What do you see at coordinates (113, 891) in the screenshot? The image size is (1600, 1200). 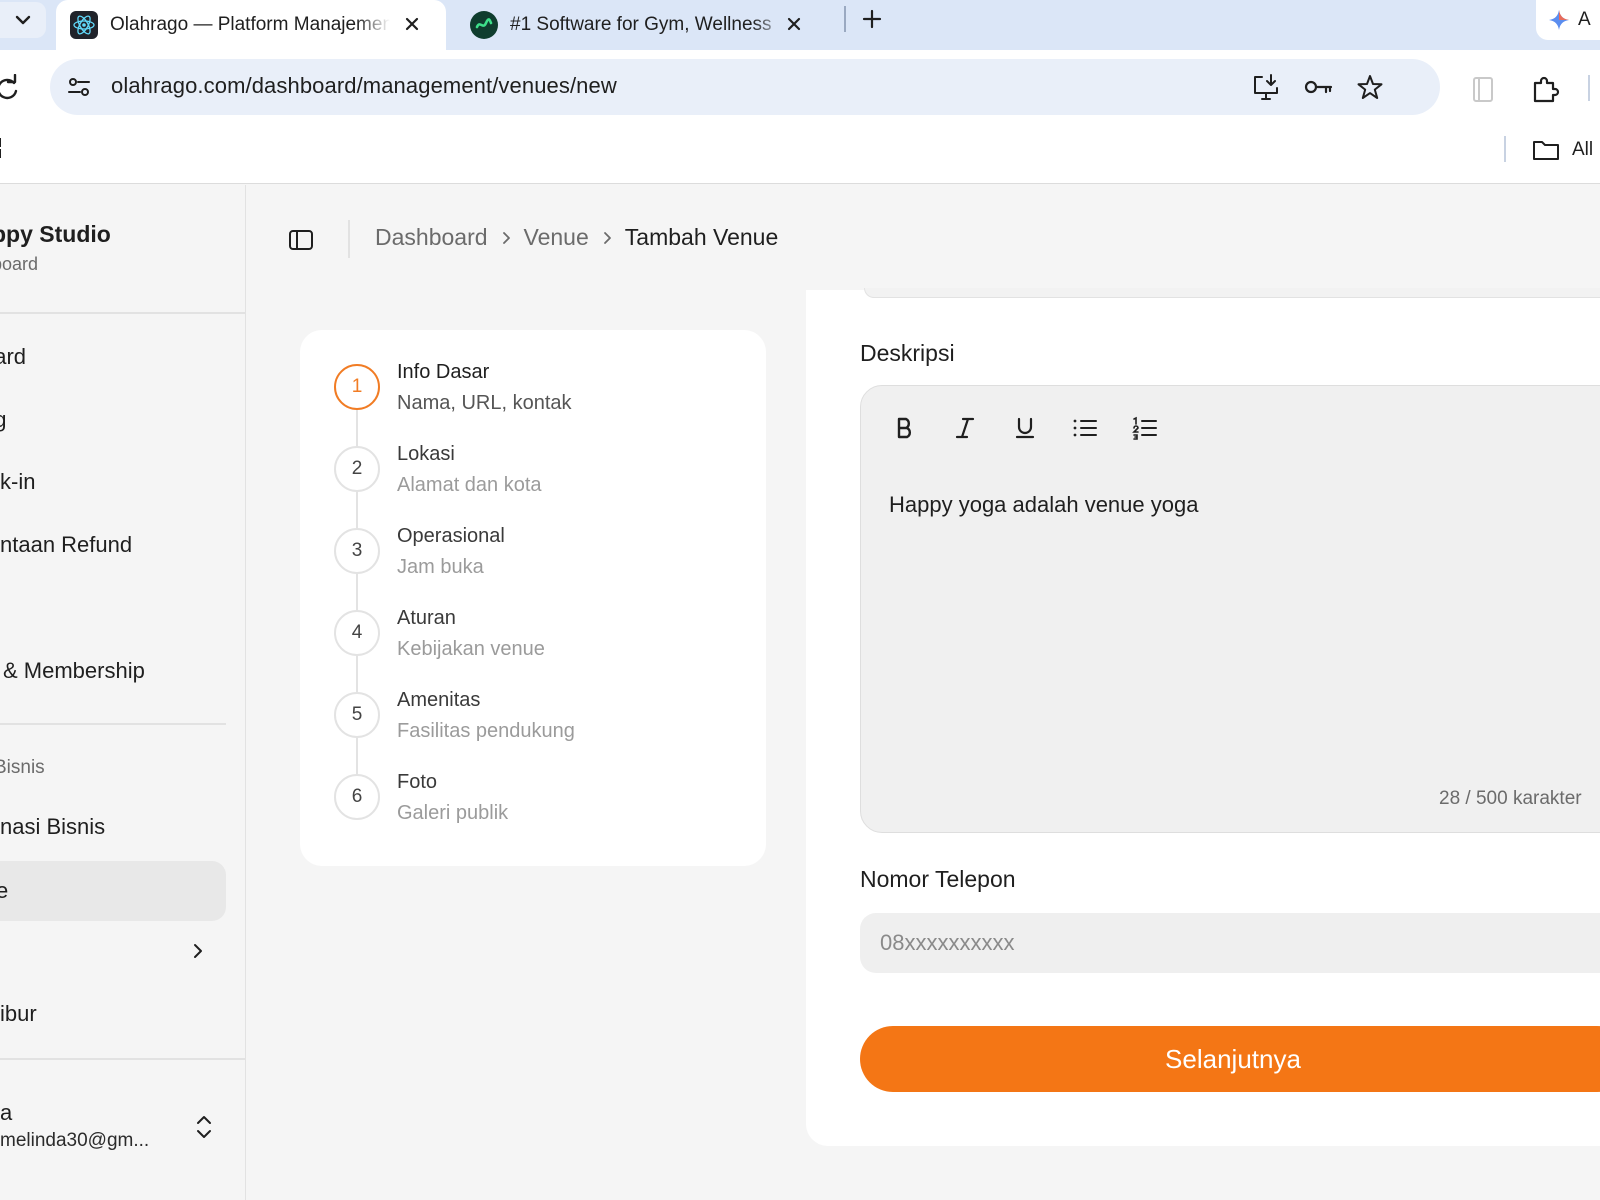 I see `sidebar-item-venue: e` at bounding box center [113, 891].